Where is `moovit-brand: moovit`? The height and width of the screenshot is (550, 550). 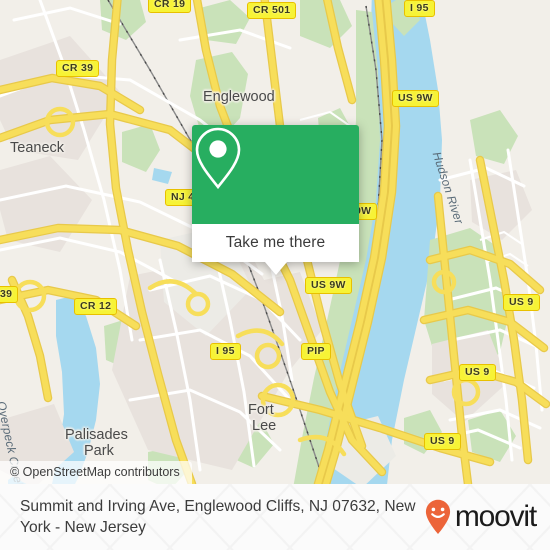
moovit-brand: moovit is located at coordinates (481, 517).